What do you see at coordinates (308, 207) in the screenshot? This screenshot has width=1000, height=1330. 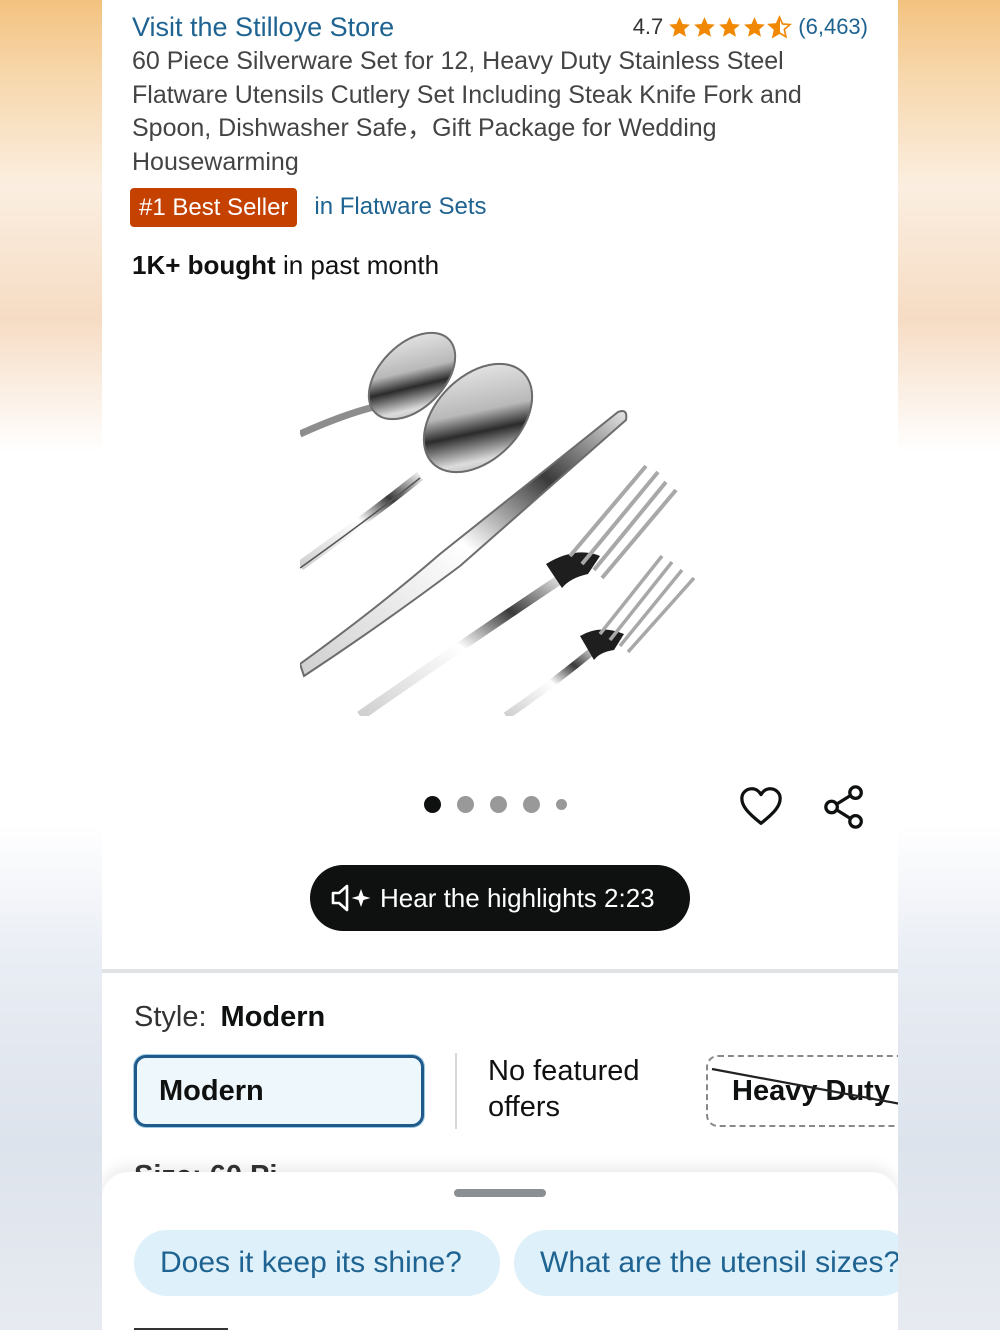 I see `best-seller-row: #1 Best Seller in Flatware Sets` at bounding box center [308, 207].